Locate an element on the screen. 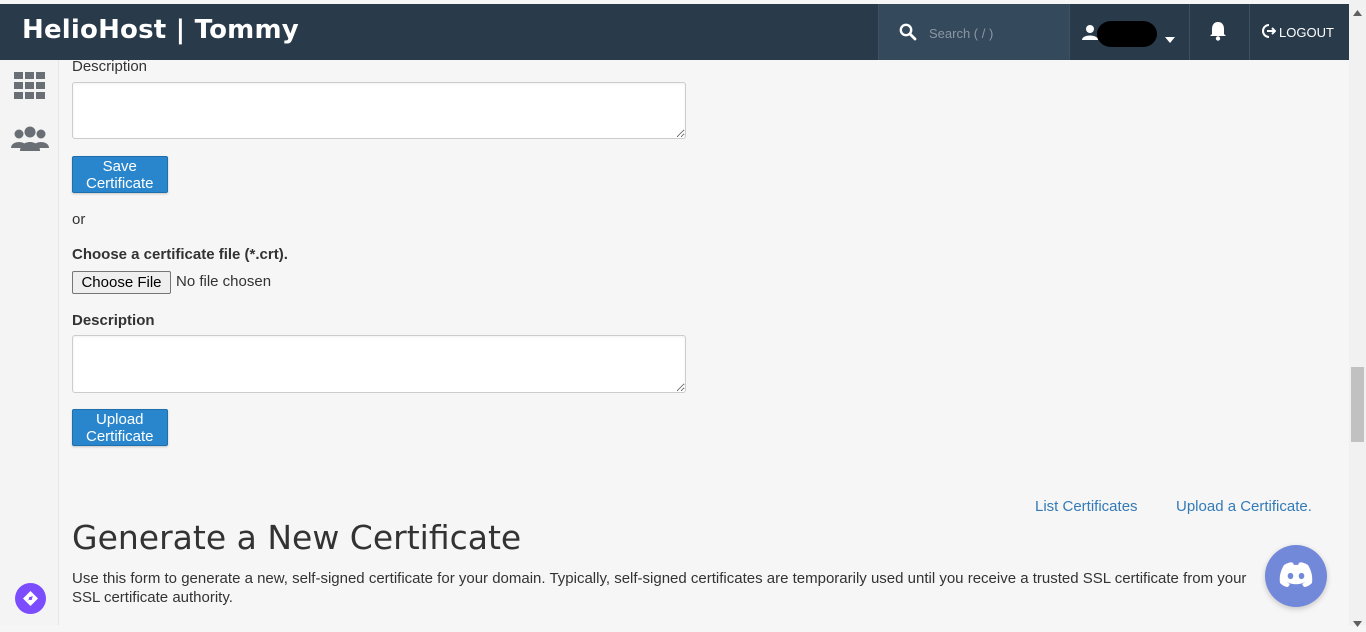 The width and height of the screenshot is (1366, 632). no-file-text: No file chosen is located at coordinates (224, 281).